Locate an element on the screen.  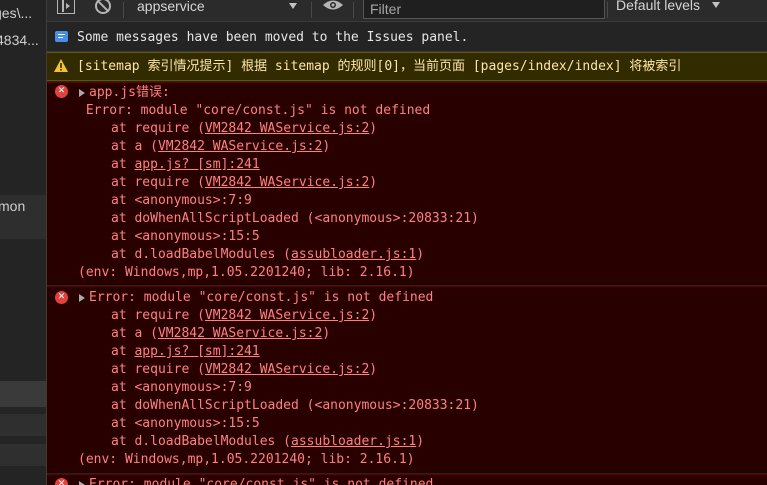
log-levels-dropdown: Default levels is located at coordinates (686, 11).